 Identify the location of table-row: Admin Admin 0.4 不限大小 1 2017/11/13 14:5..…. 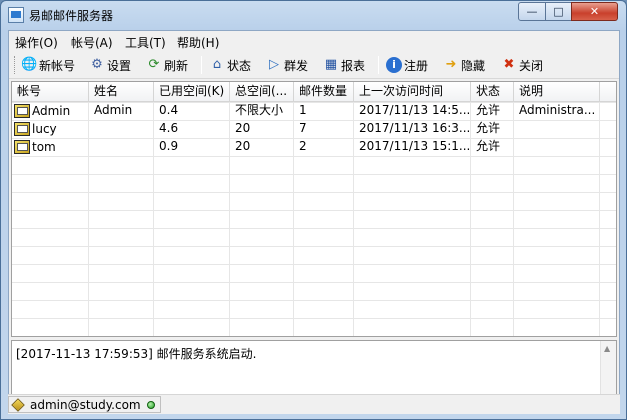
(314, 111).